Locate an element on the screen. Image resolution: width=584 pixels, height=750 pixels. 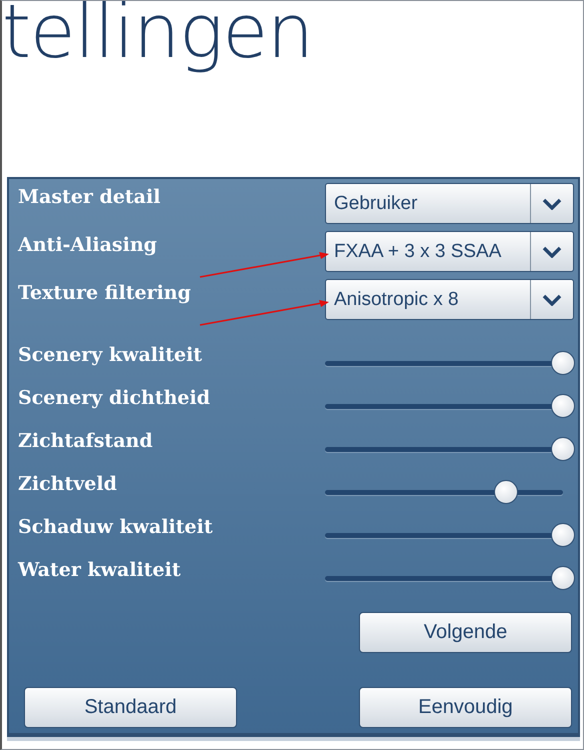
setting-label: Schaduw kwaliteit is located at coordinates (116, 526).